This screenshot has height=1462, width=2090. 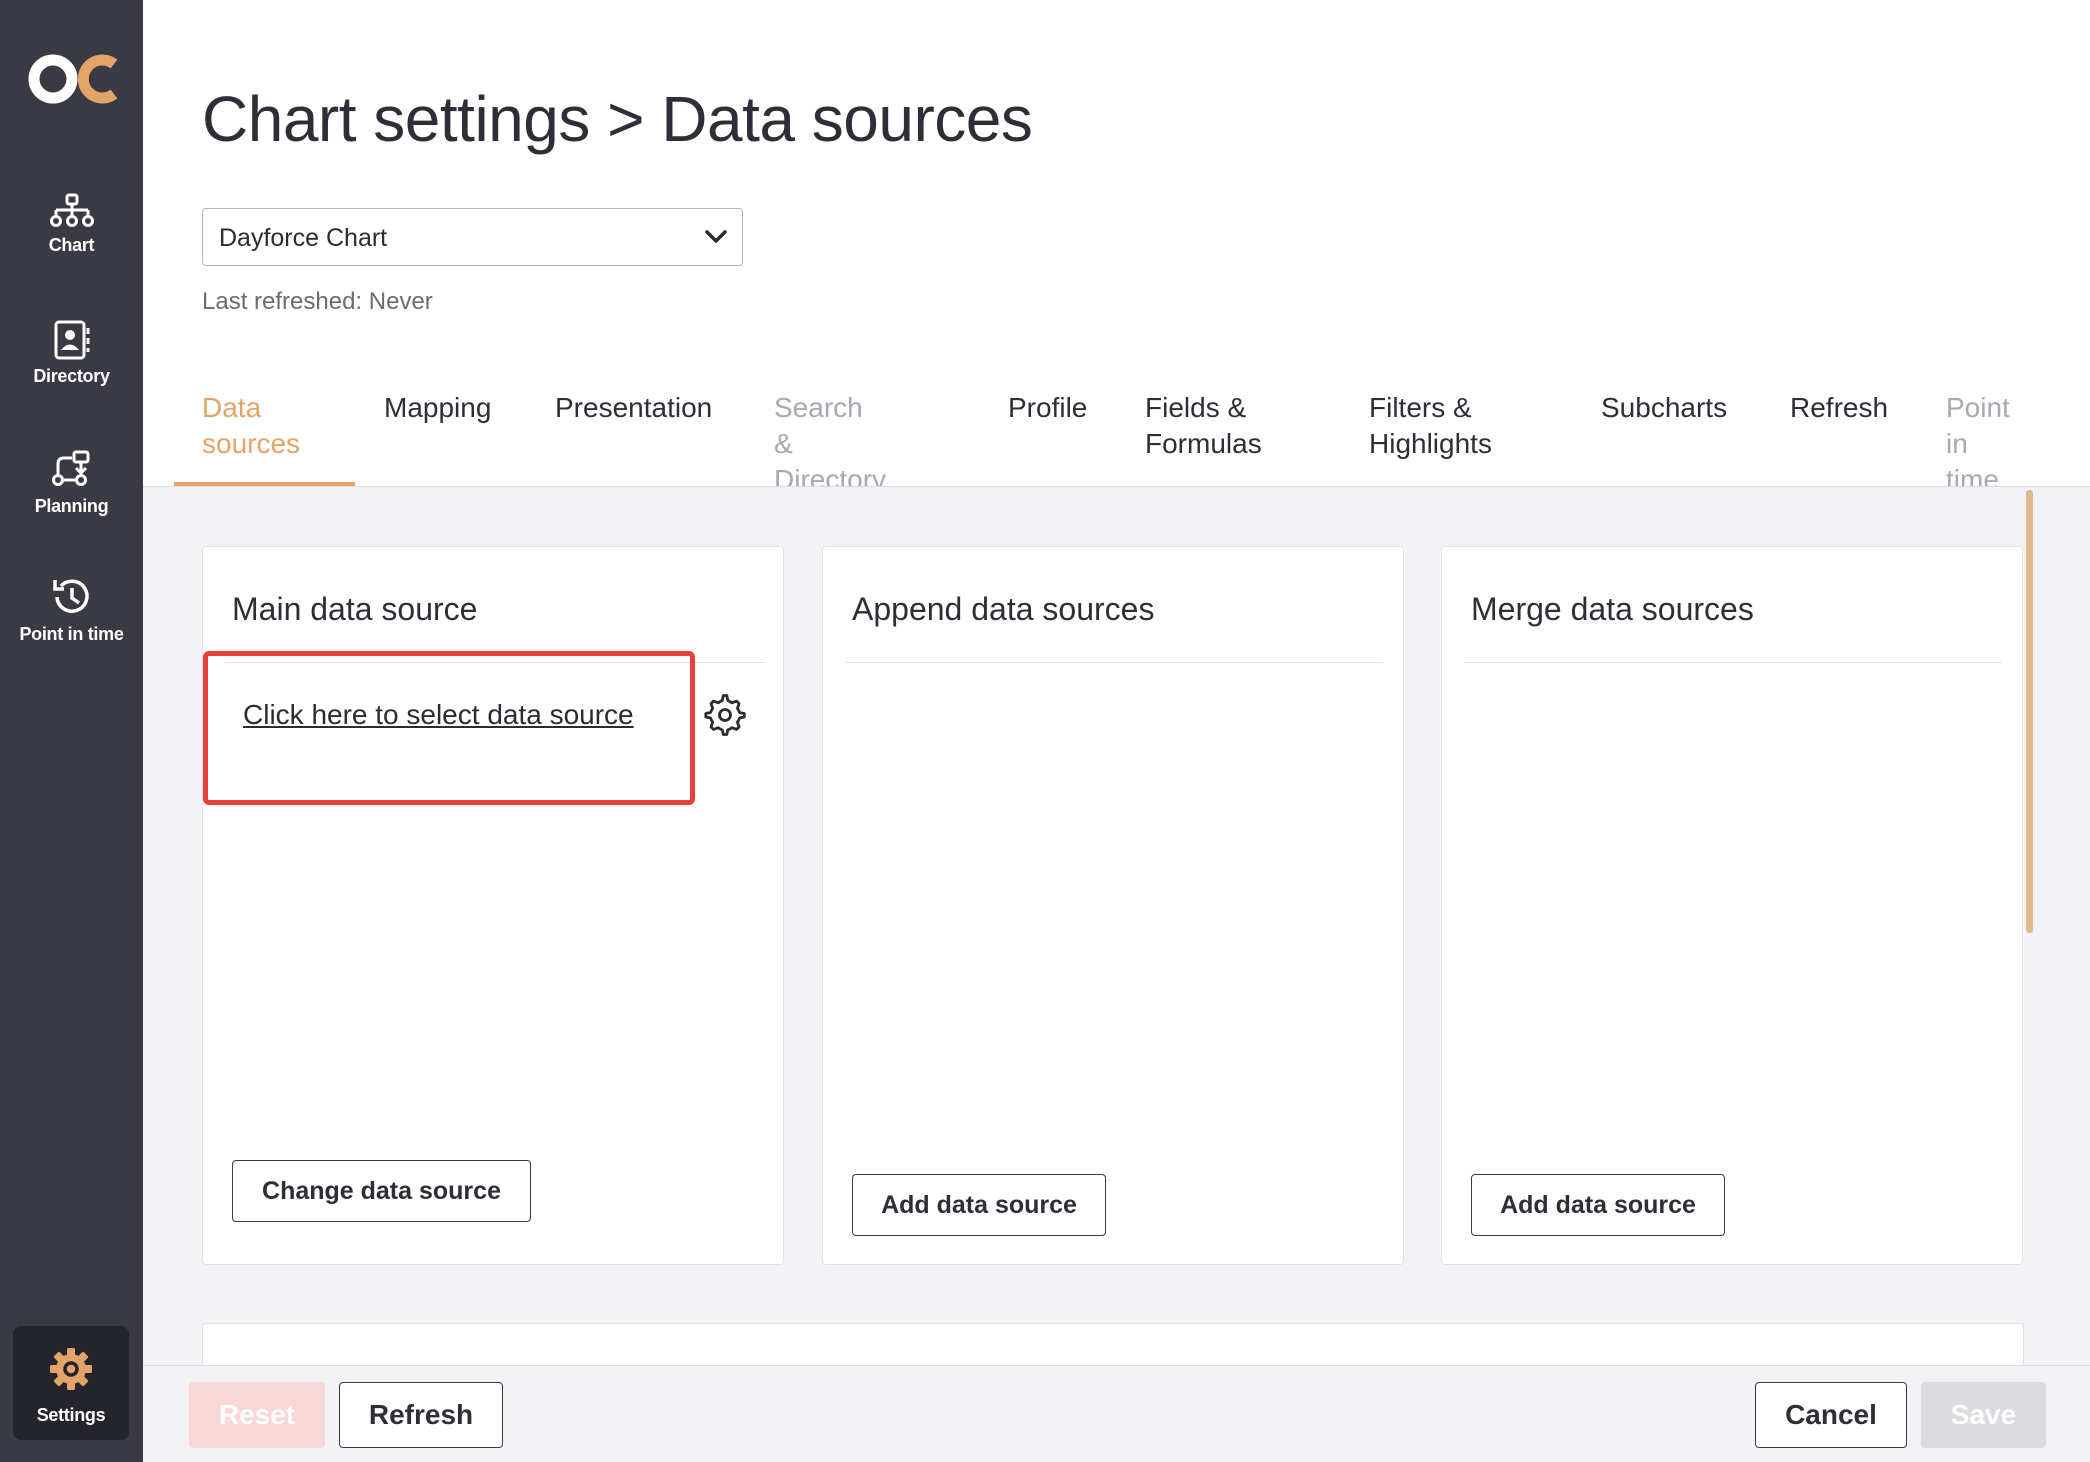 What do you see at coordinates (617, 119) in the screenshot?
I see `page-title: Chart settings > Data sources` at bounding box center [617, 119].